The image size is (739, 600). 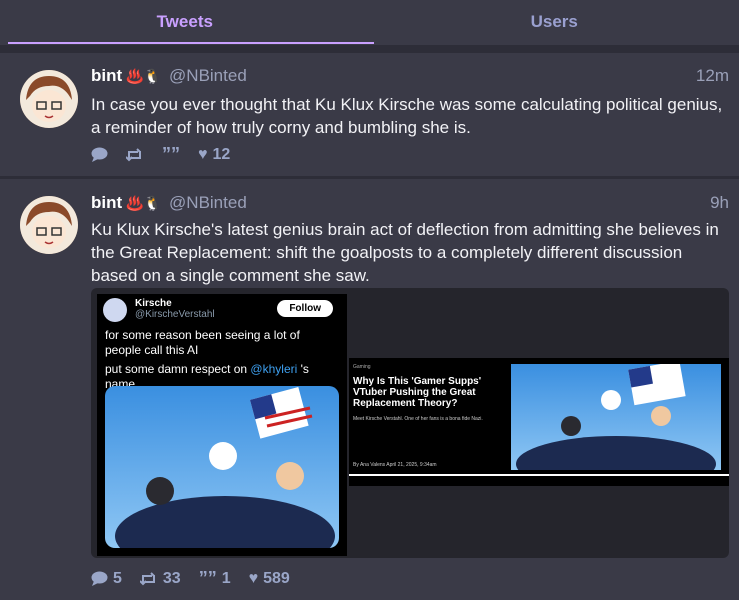 I want to click on quote-button: ”” 1, so click(x=215, y=578).